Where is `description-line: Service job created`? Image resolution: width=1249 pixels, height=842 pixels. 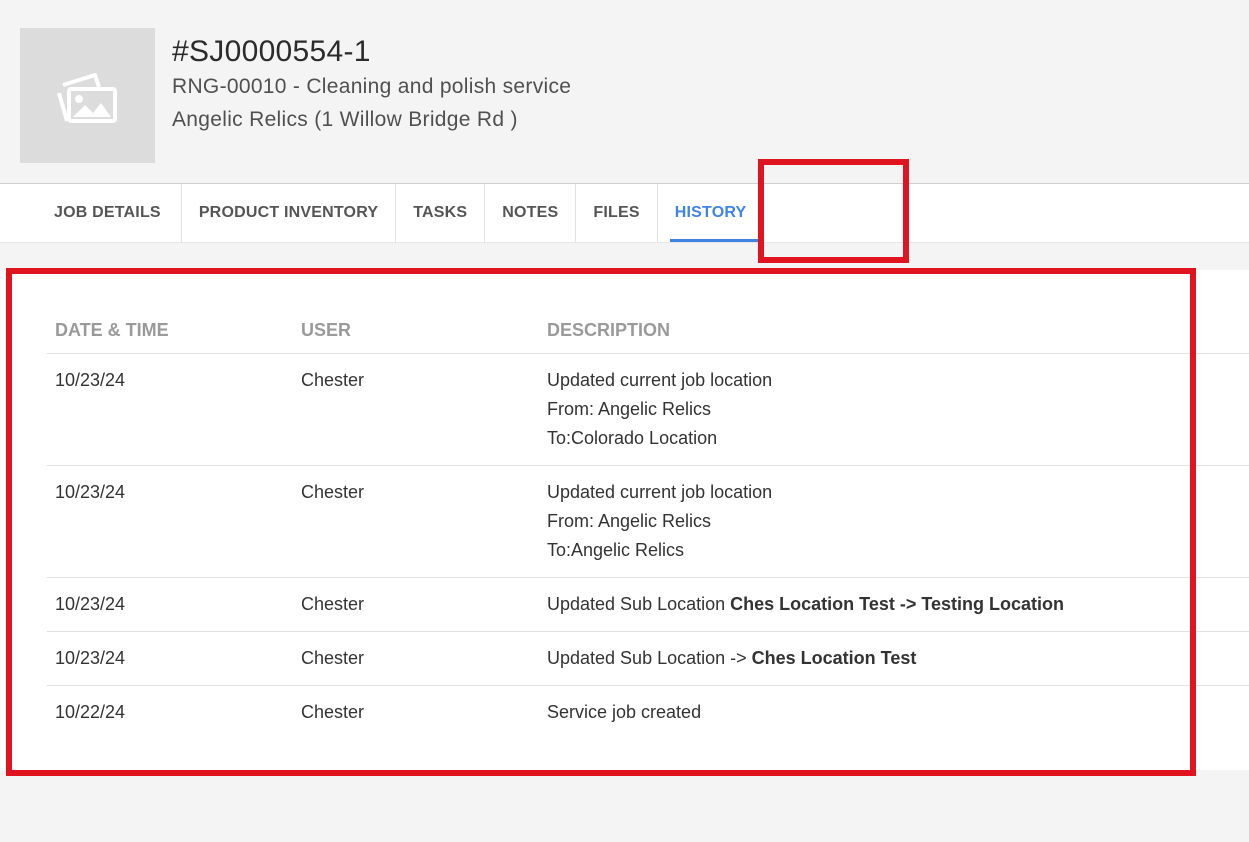 description-line: Service job created is located at coordinates (624, 712).